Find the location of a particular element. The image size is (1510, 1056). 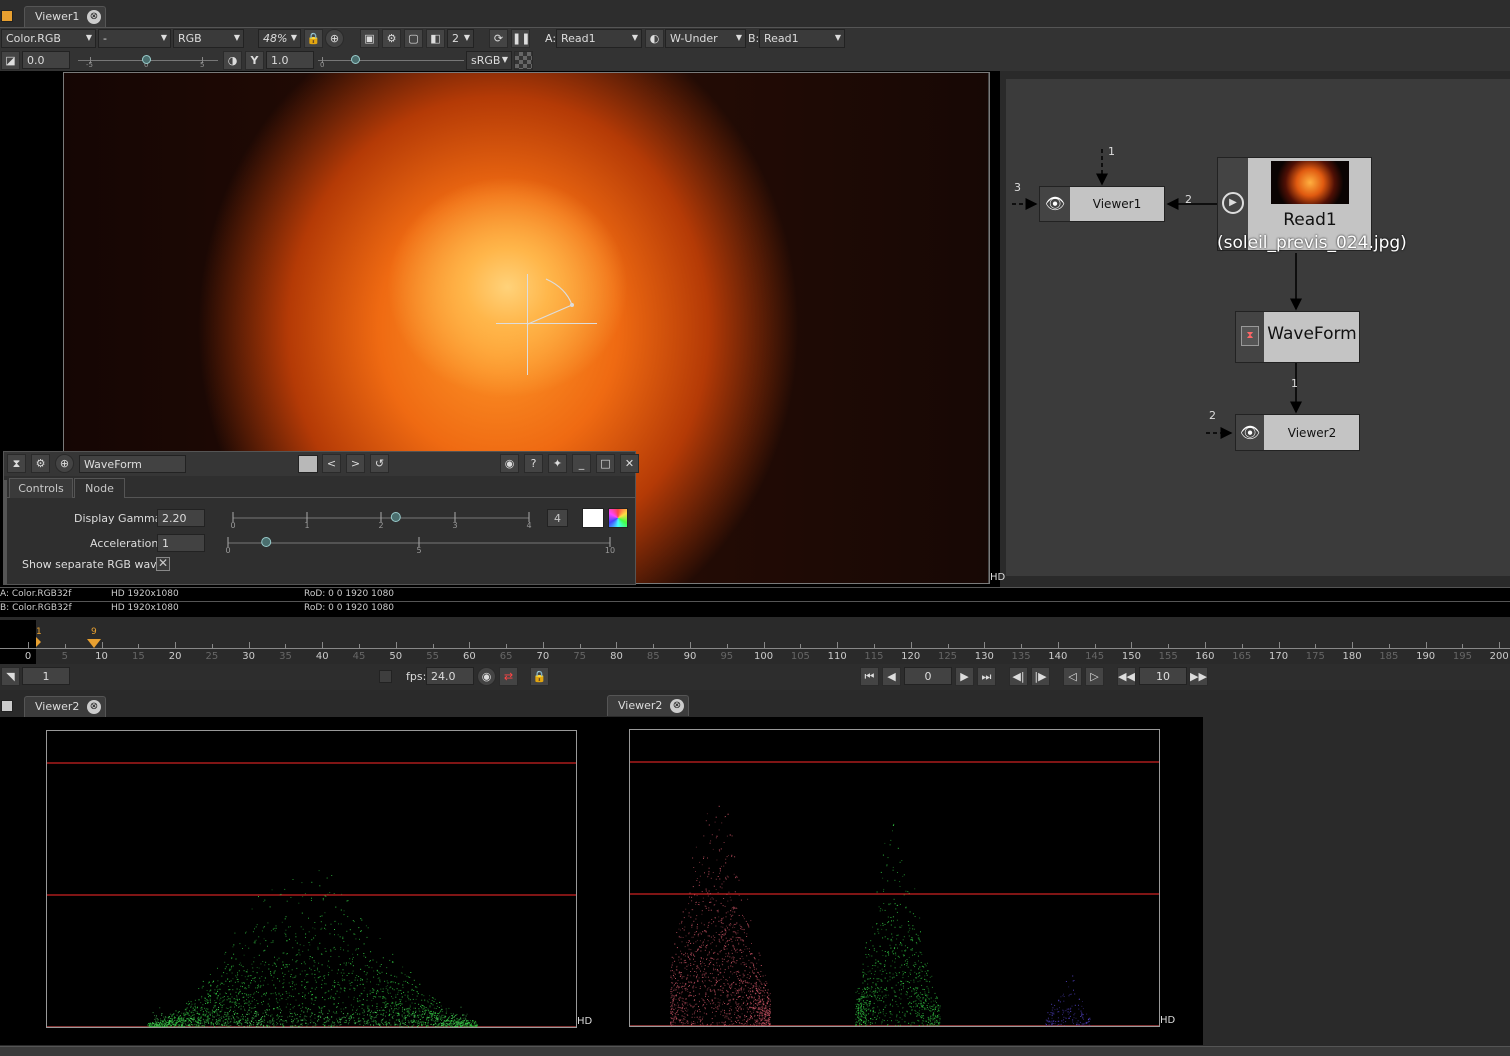

last-frame-icon: ⏭ is located at coordinates (986, 676).